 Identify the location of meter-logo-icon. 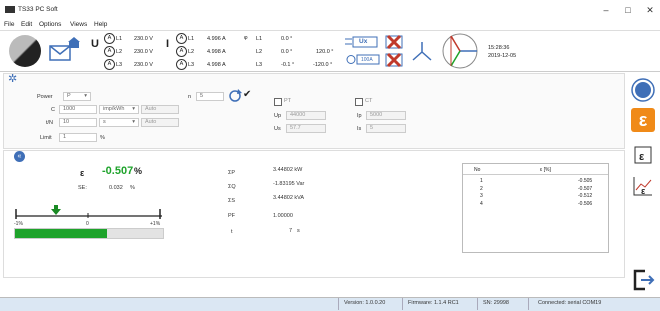
(25, 51).